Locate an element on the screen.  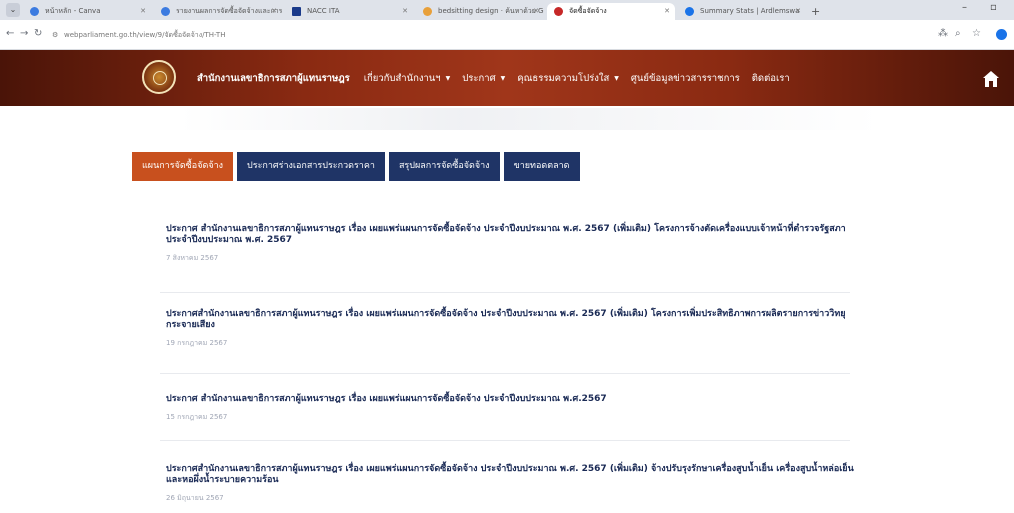
browser-tab-label: จัดซื้อจัดจ้าง is located at coordinates (588, 11).